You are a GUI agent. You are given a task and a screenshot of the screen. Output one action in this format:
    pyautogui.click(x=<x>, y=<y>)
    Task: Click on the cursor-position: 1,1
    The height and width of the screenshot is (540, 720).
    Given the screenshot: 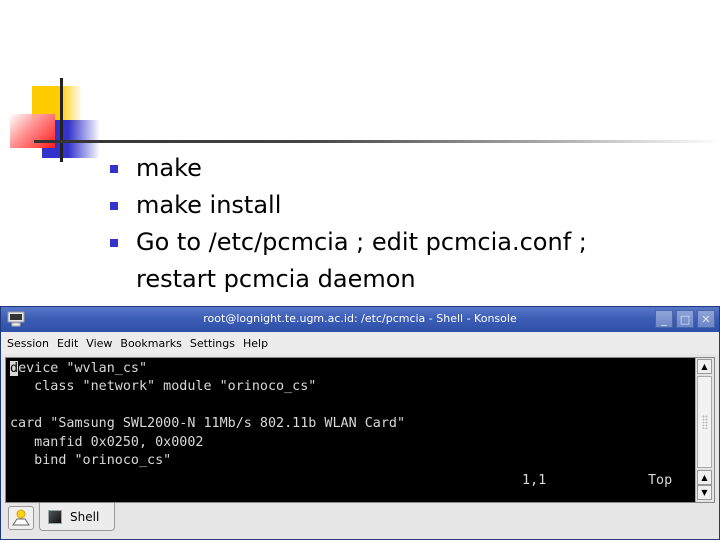 What is the action you would take?
    pyautogui.click(x=534, y=480)
    